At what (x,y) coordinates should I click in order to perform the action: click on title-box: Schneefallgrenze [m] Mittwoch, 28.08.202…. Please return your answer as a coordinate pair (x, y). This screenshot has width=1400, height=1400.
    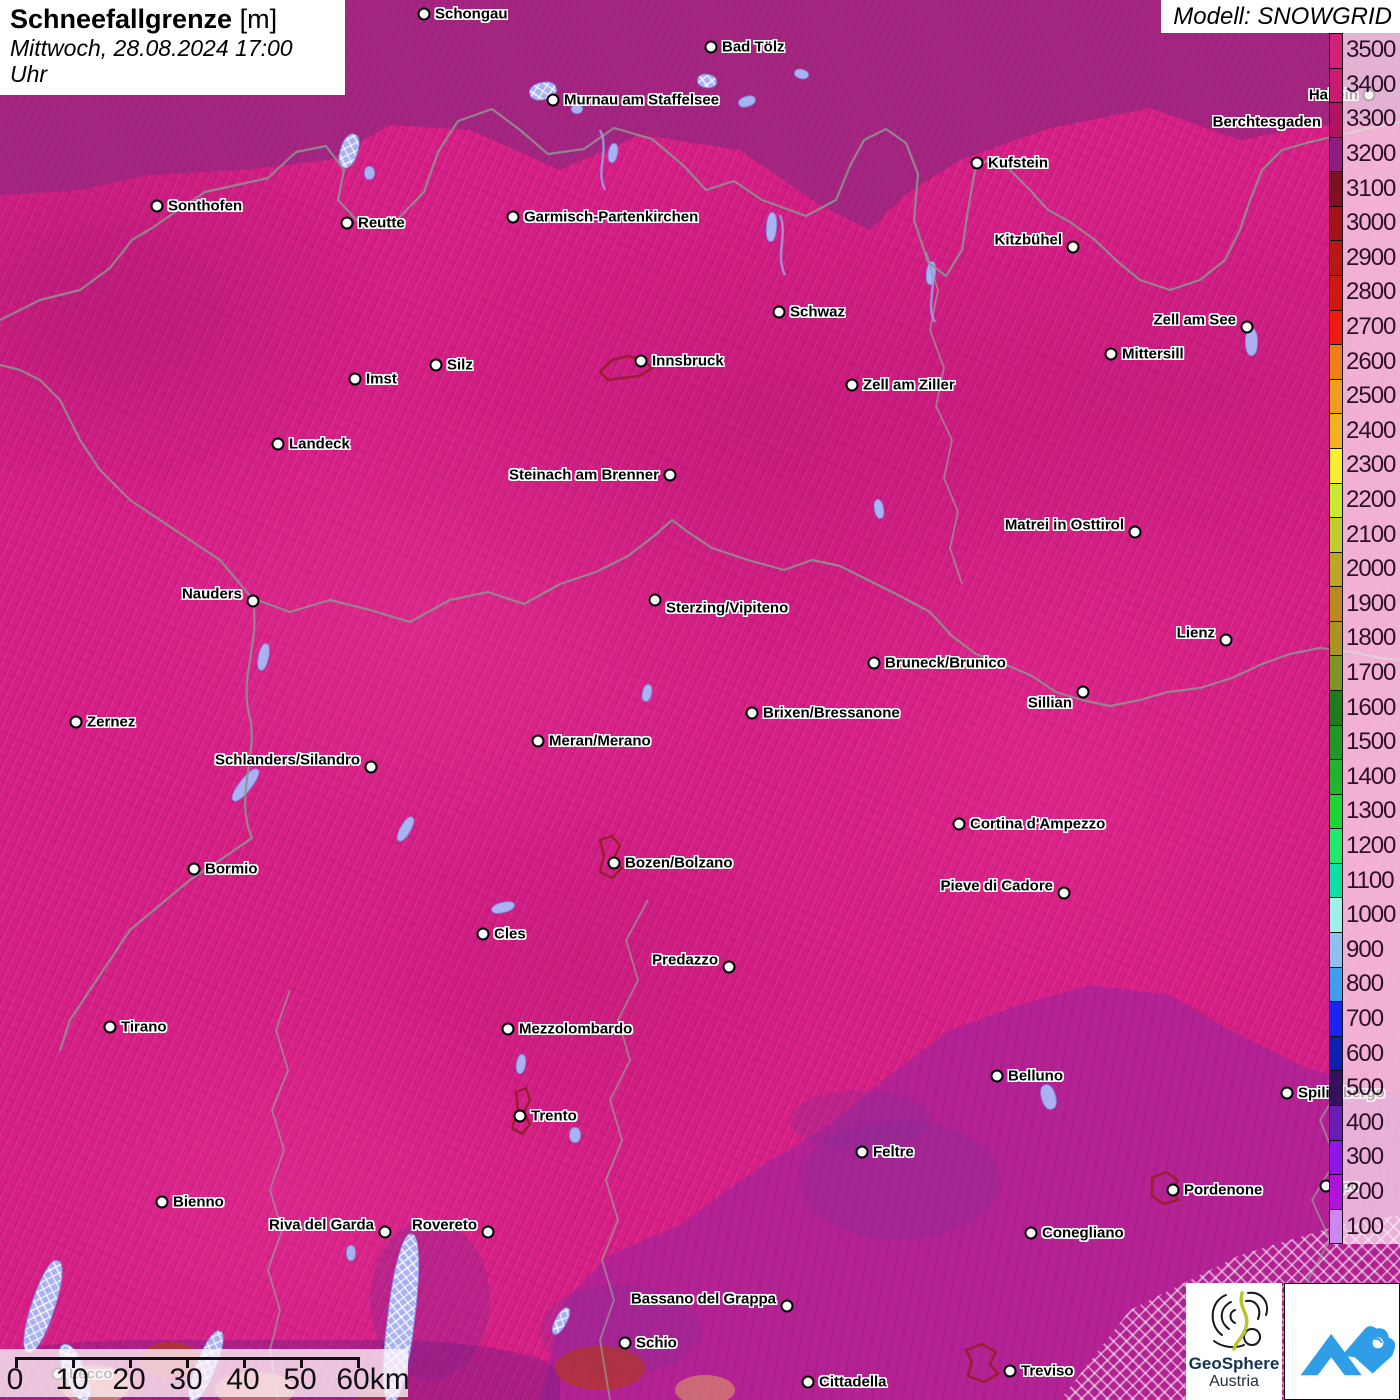
    Looking at the image, I should click on (172, 47).